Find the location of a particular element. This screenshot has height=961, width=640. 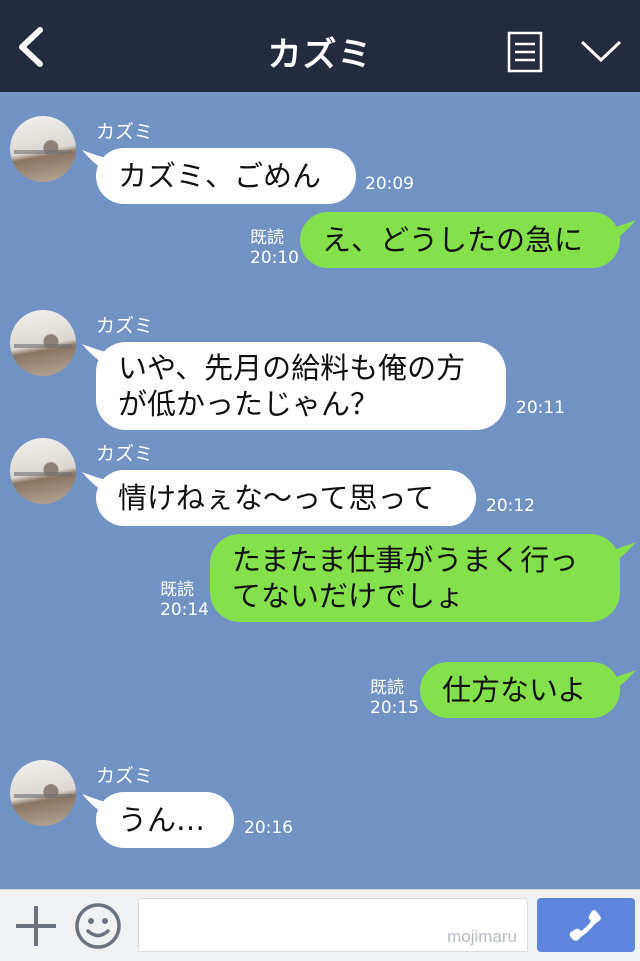

message-bubble: え、どうしたの急に is located at coordinates (460, 240).